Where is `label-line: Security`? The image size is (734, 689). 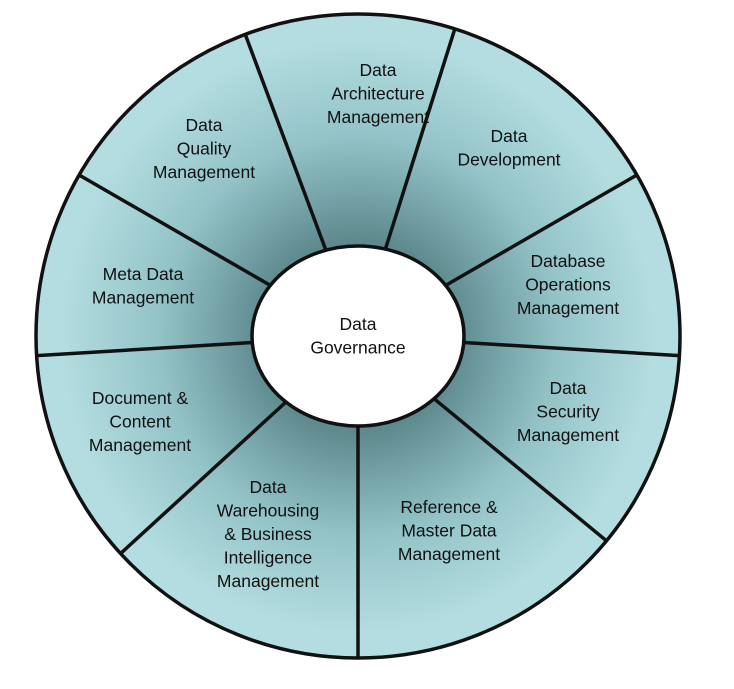
label-line: Security is located at coordinates (567, 412).